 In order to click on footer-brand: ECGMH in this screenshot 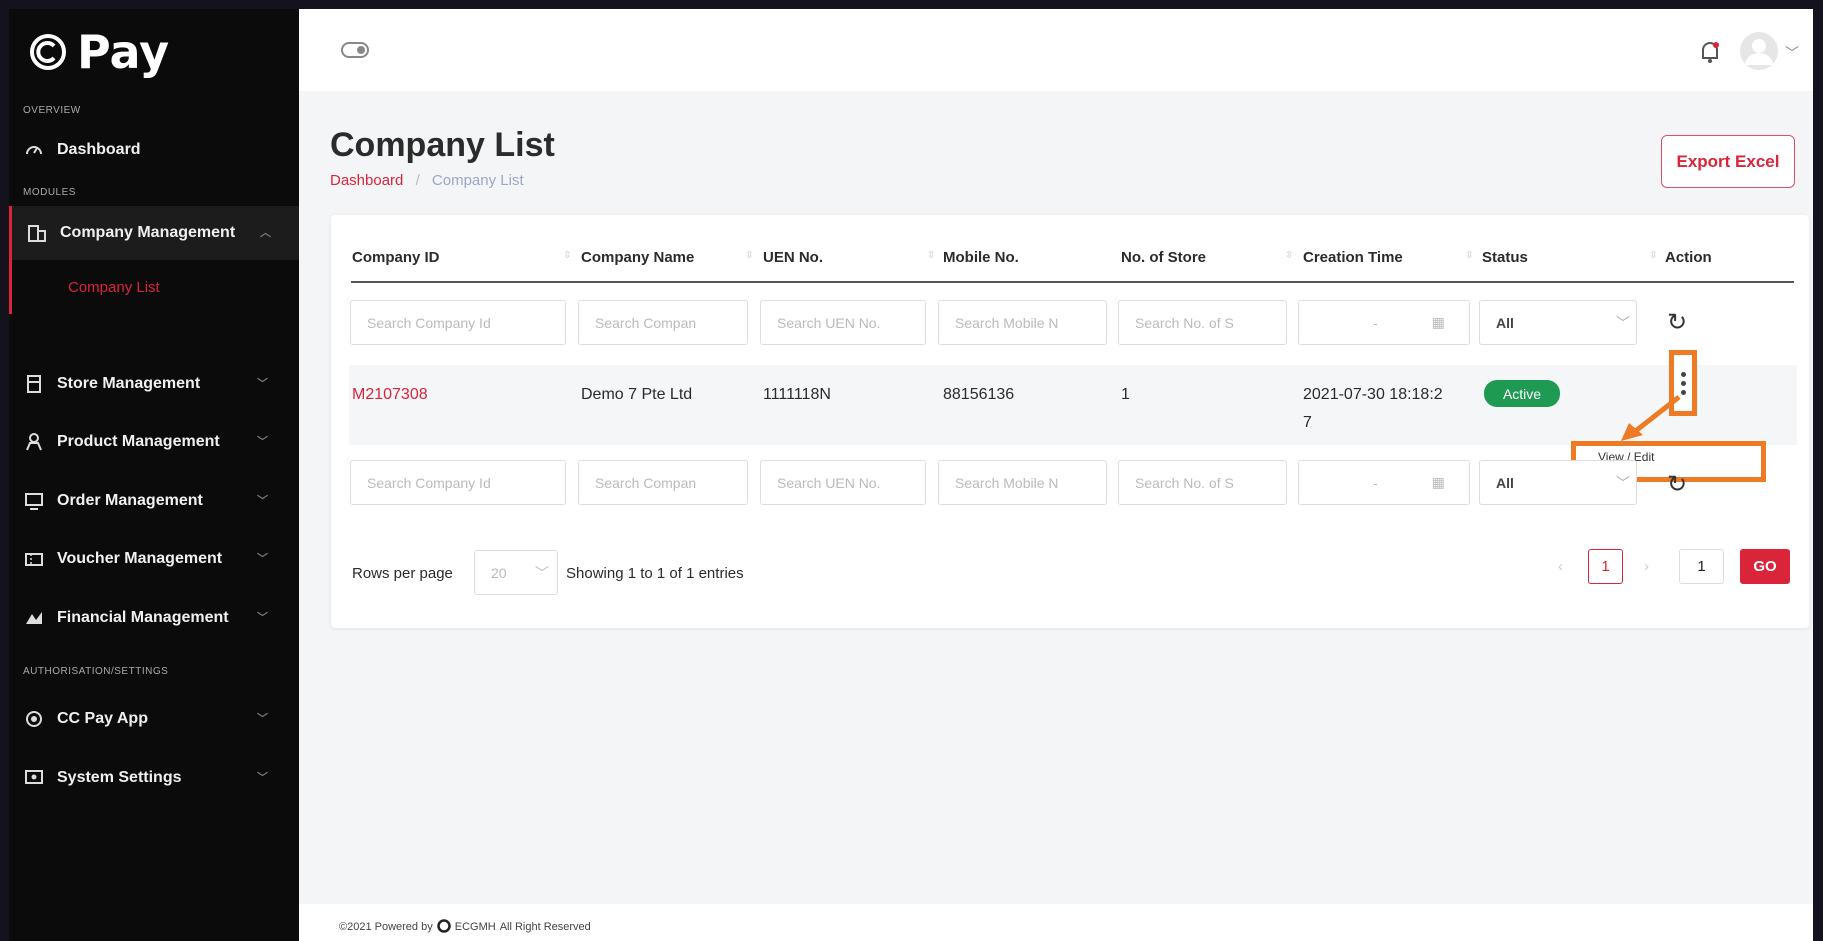, I will do `click(475, 927)`.